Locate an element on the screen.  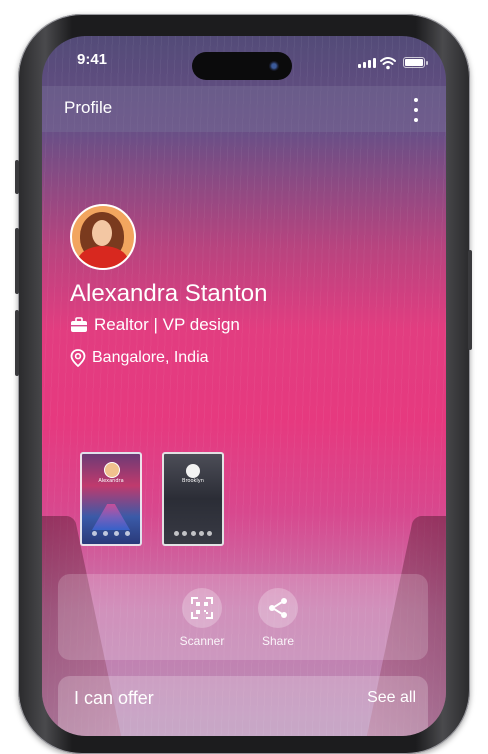
quick-actions-panel: Scanner Share is located at coordinates (243, 617).